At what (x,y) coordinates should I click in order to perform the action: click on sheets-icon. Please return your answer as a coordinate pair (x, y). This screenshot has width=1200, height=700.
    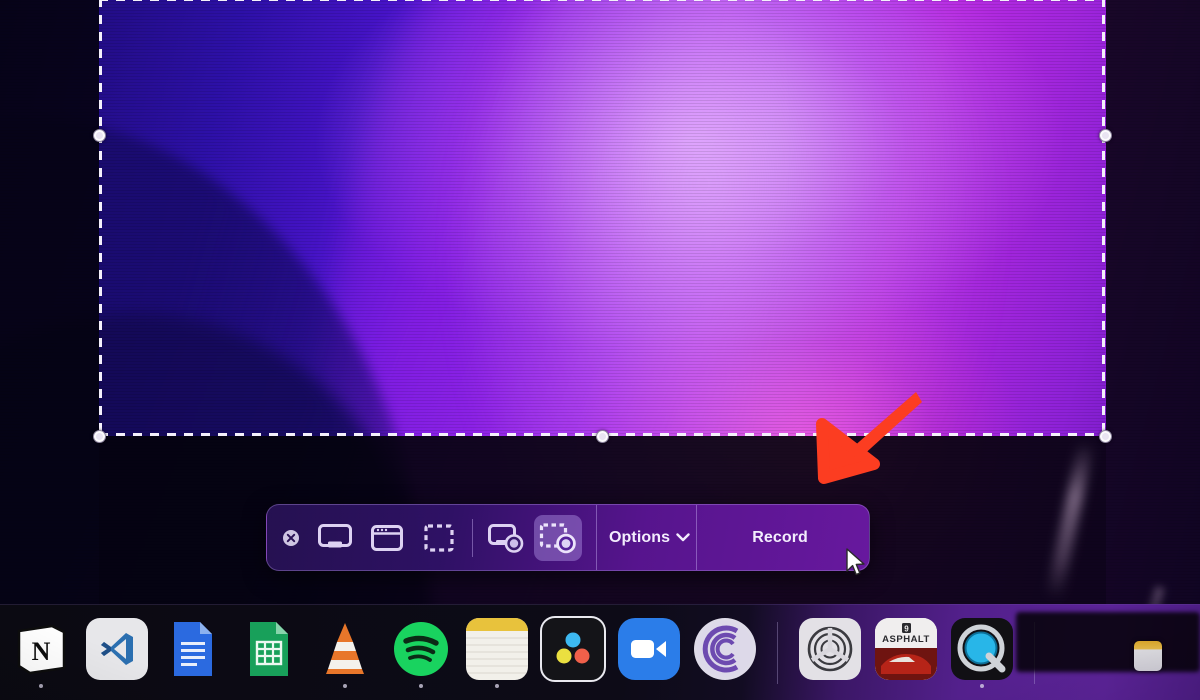
    Looking at the image, I should click on (269, 649).